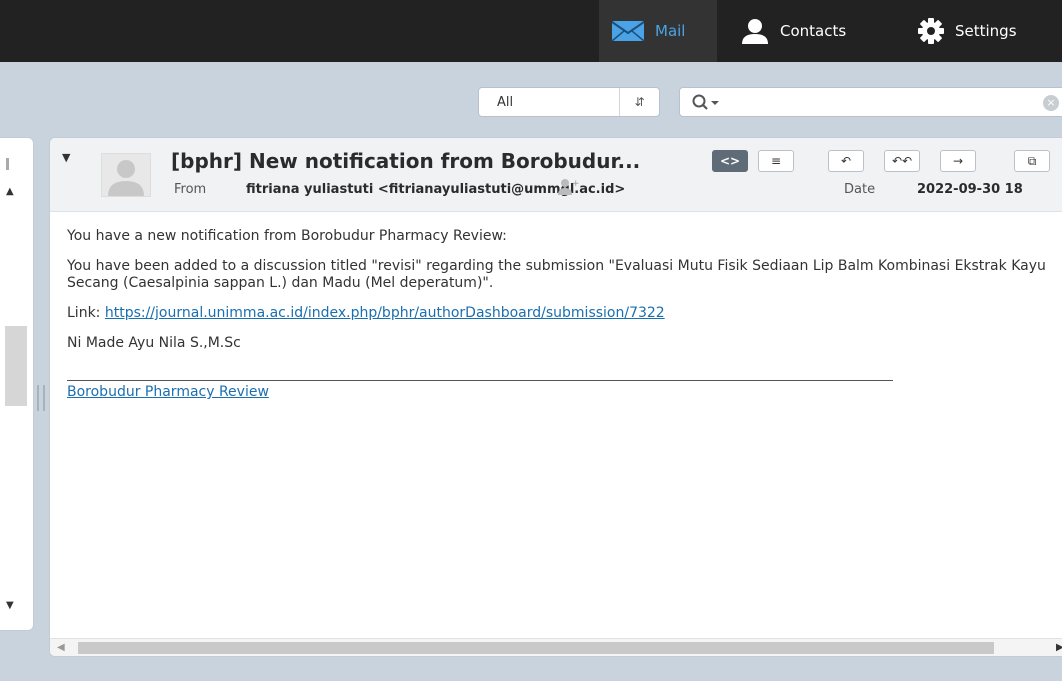 This screenshot has width=1062, height=681. What do you see at coordinates (531, 31) in the screenshot?
I see `top-navigation-bar: Mail Contacts Settings` at bounding box center [531, 31].